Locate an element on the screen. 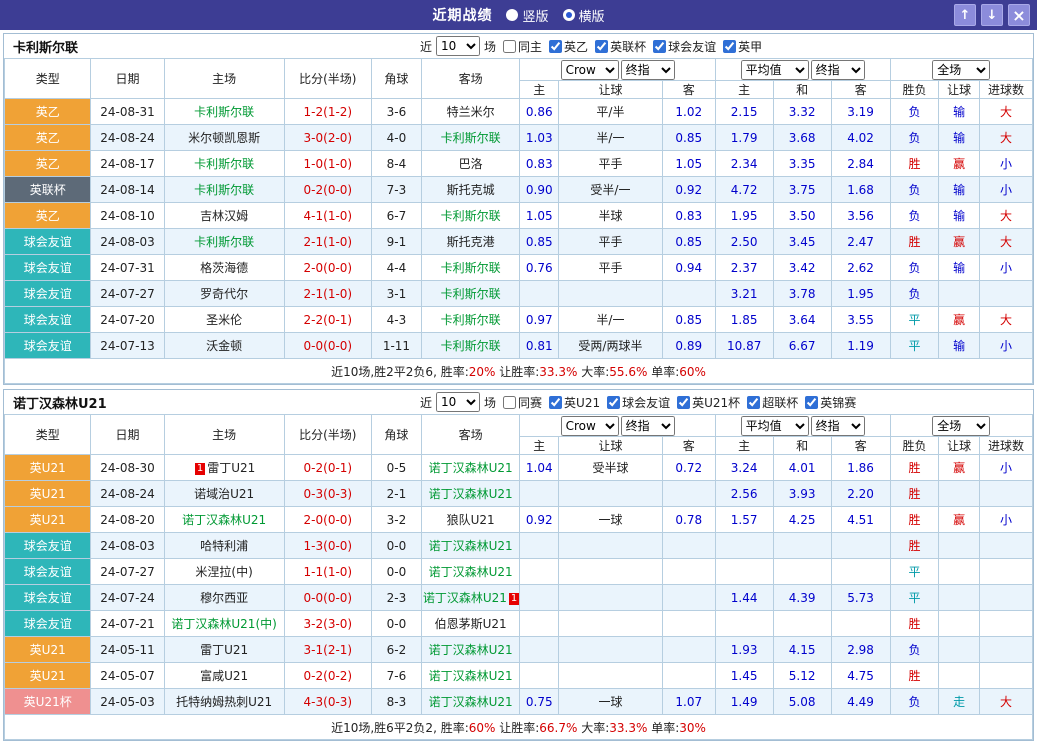 The height and width of the screenshot is (745, 1037). home-team: 罗奇代尔 is located at coordinates (224, 294).